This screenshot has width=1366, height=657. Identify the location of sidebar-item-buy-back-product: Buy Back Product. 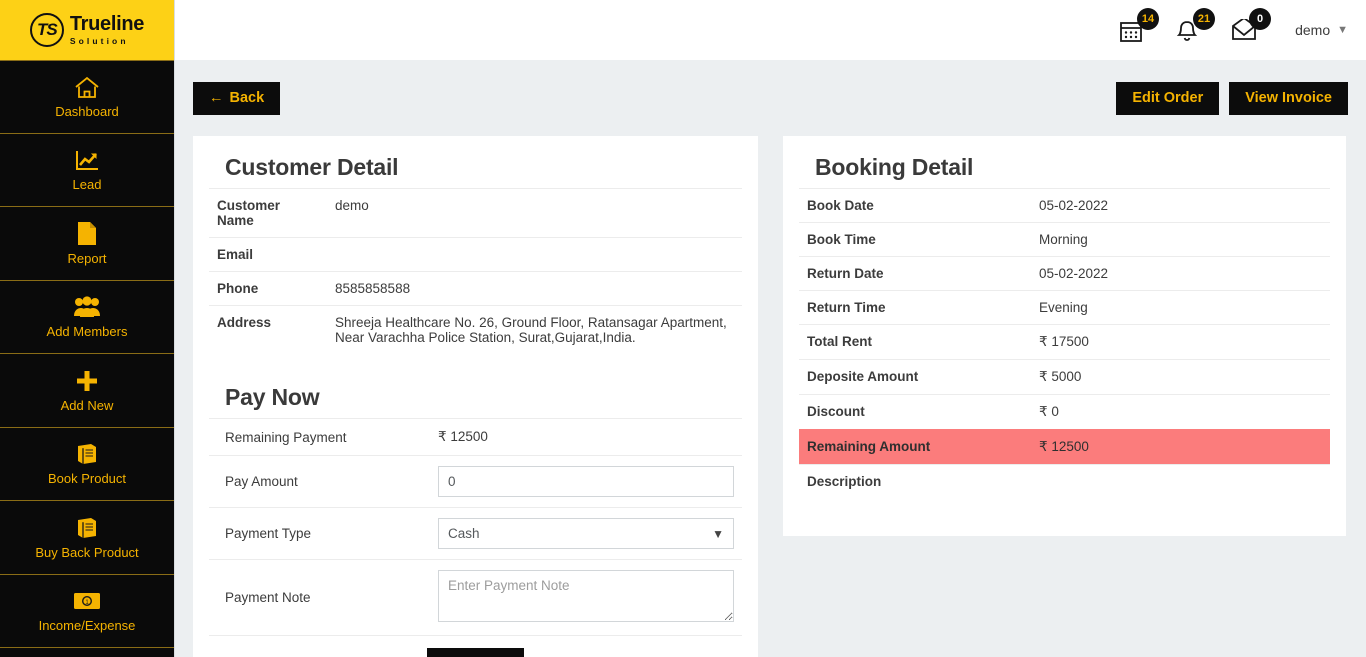
(87, 538).